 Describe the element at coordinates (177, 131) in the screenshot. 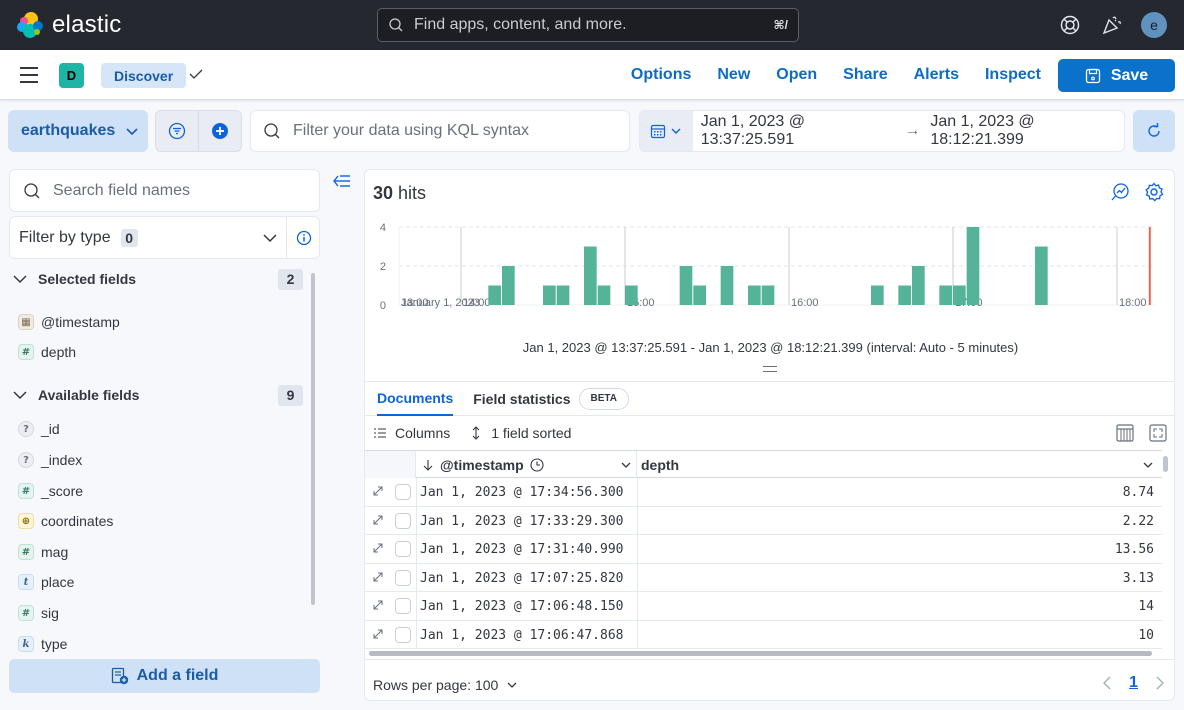

I see `filter-menu-button` at that location.